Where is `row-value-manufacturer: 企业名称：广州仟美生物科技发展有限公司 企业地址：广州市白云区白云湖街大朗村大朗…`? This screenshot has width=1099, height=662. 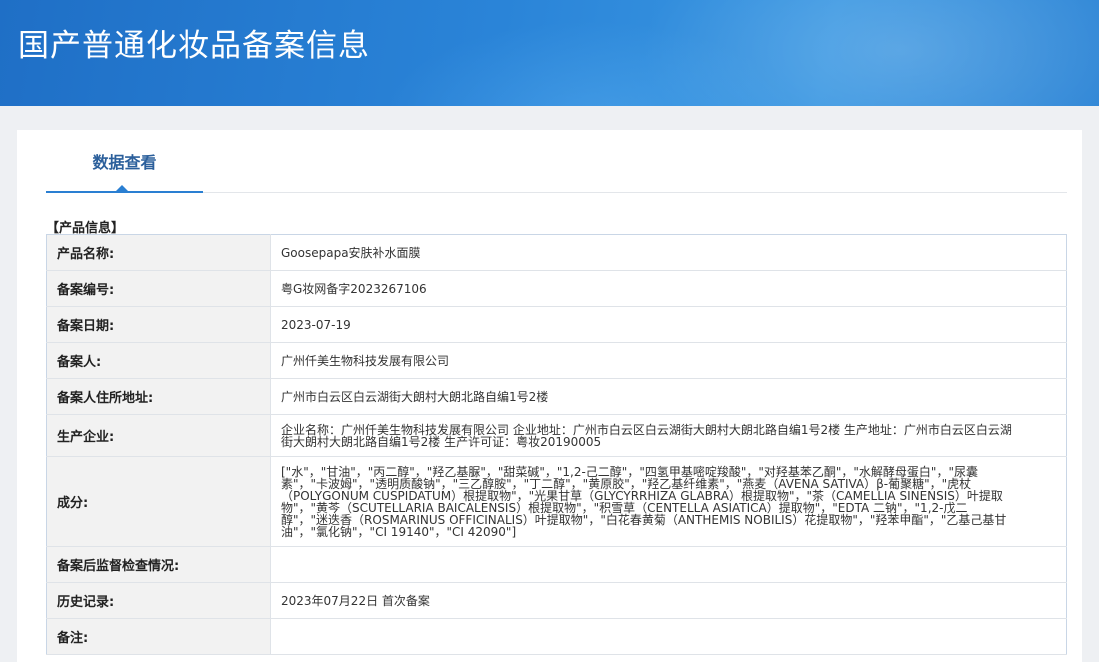
row-value-manufacturer: 企业名称：广州仟美生物科技发展有限公司 企业地址：广州市白云区白云湖街大朗村大朗… is located at coordinates (668, 435).